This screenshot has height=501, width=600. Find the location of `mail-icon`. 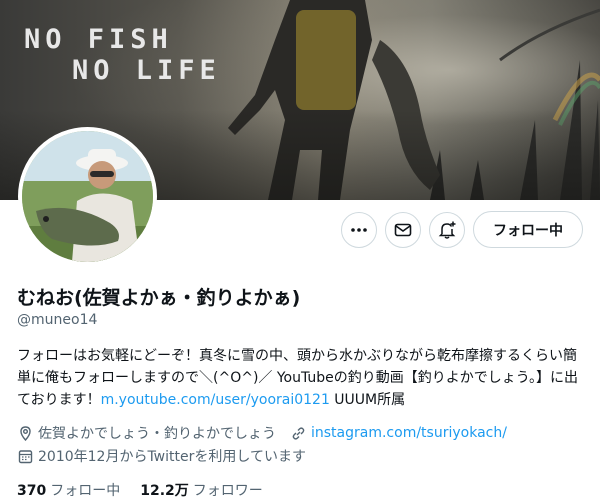

mail-icon is located at coordinates (403, 230).